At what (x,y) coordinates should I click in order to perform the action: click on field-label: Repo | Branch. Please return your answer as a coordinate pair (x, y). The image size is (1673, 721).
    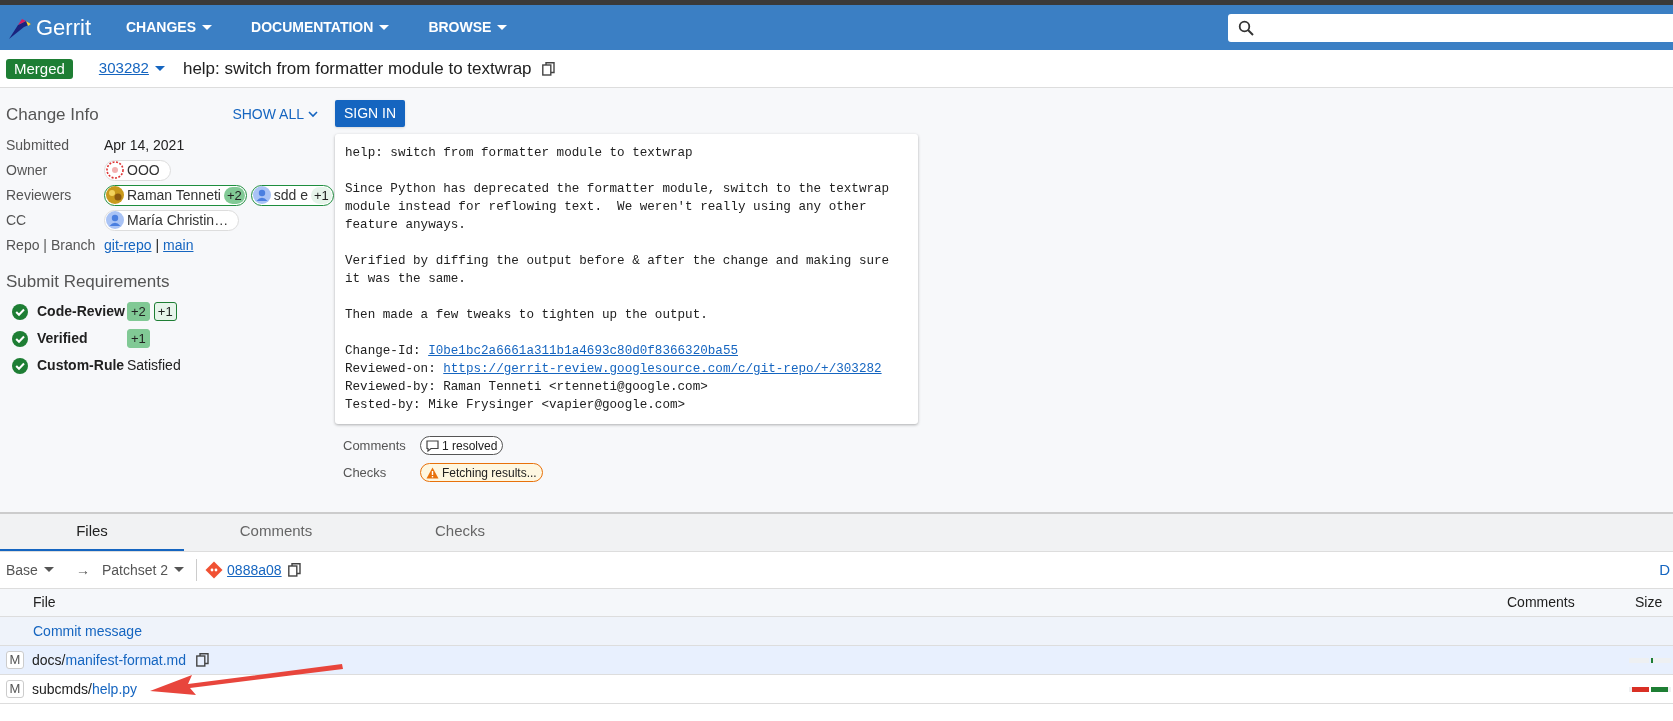
    Looking at the image, I should click on (51, 245).